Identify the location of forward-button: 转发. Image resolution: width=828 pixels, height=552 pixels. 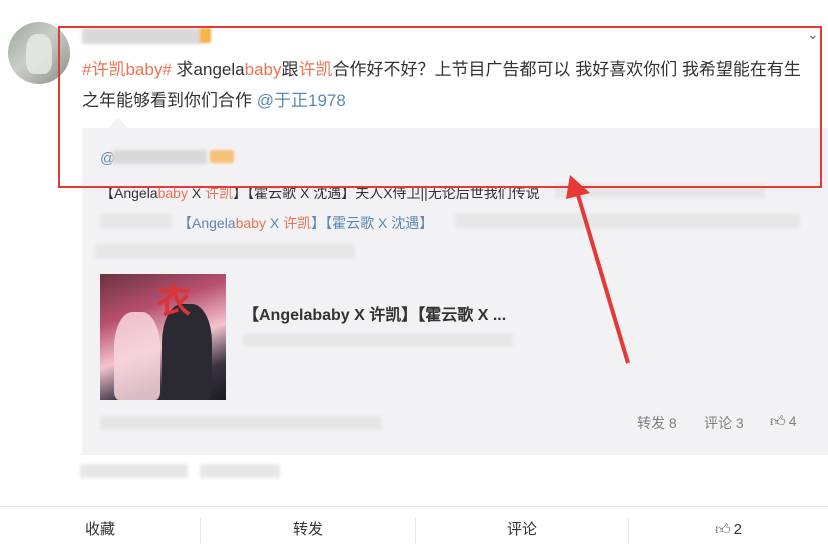
(308, 529).